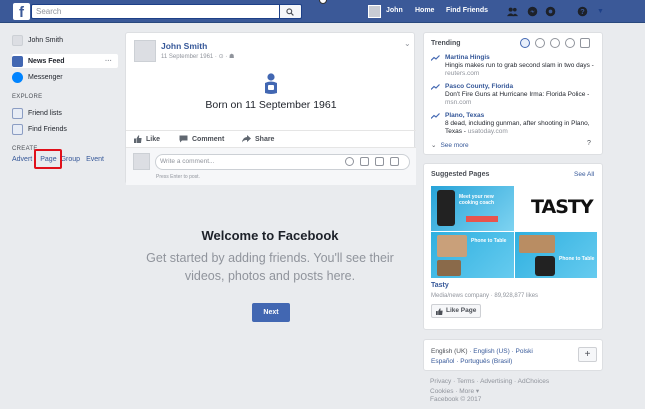 Image resolution: width=645 pixels, height=409 pixels. What do you see at coordinates (364, 161) in the screenshot?
I see `camera-icon` at bounding box center [364, 161].